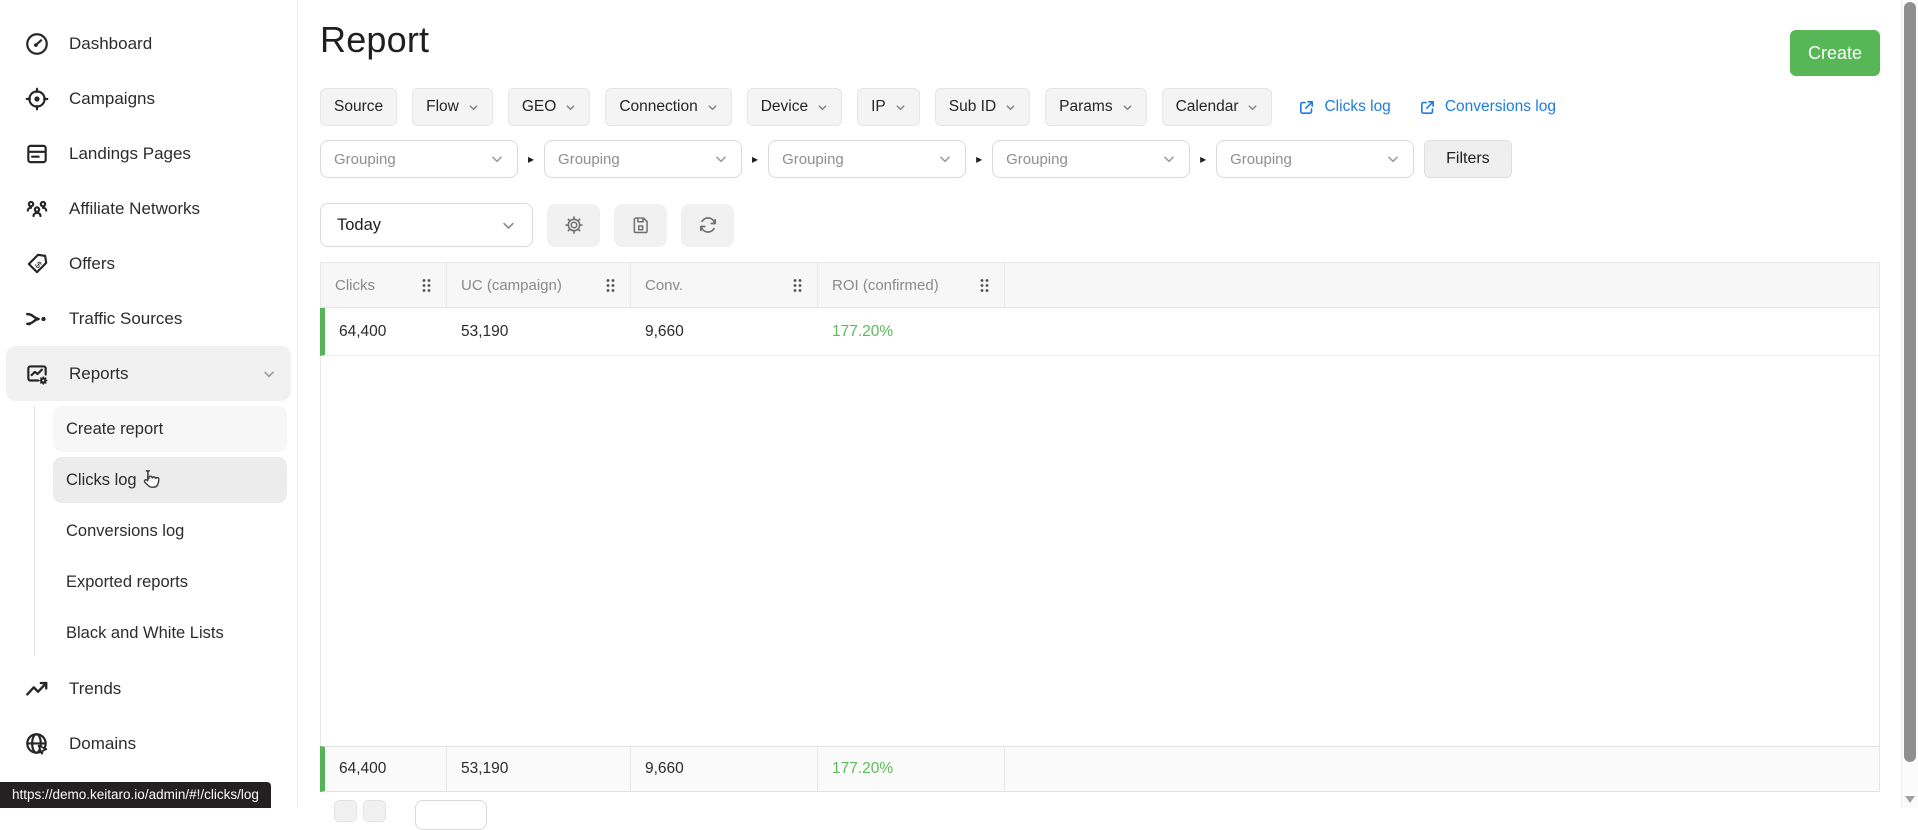  I want to click on chip-label: GEO, so click(539, 107).